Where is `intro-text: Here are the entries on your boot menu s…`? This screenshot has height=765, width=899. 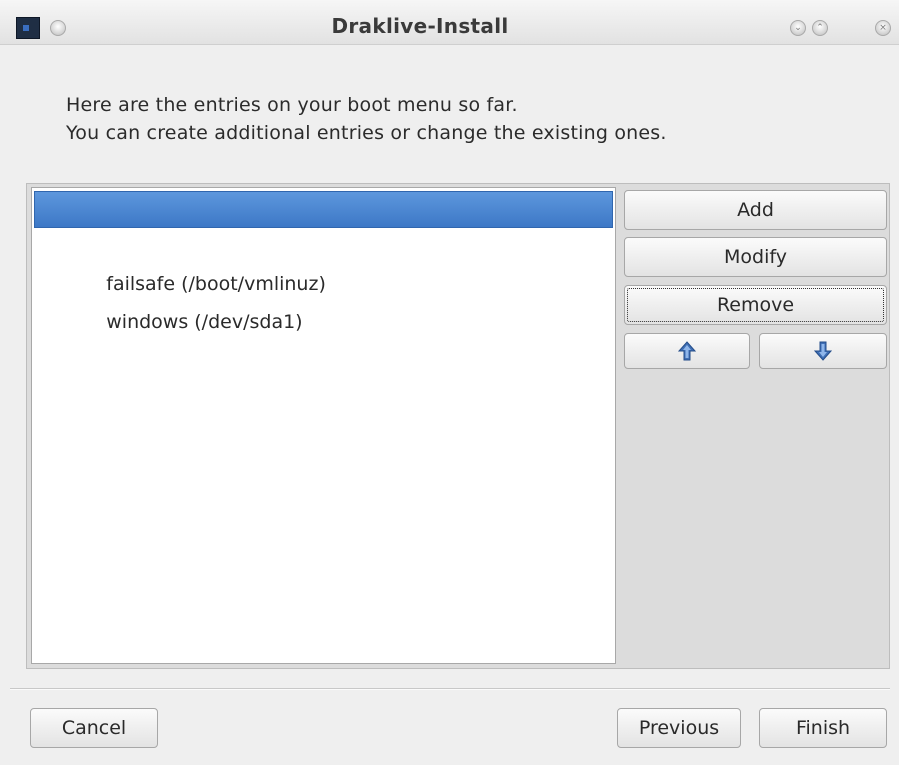
intro-text: Here are the entries on your boot menu s… is located at coordinates (366, 119).